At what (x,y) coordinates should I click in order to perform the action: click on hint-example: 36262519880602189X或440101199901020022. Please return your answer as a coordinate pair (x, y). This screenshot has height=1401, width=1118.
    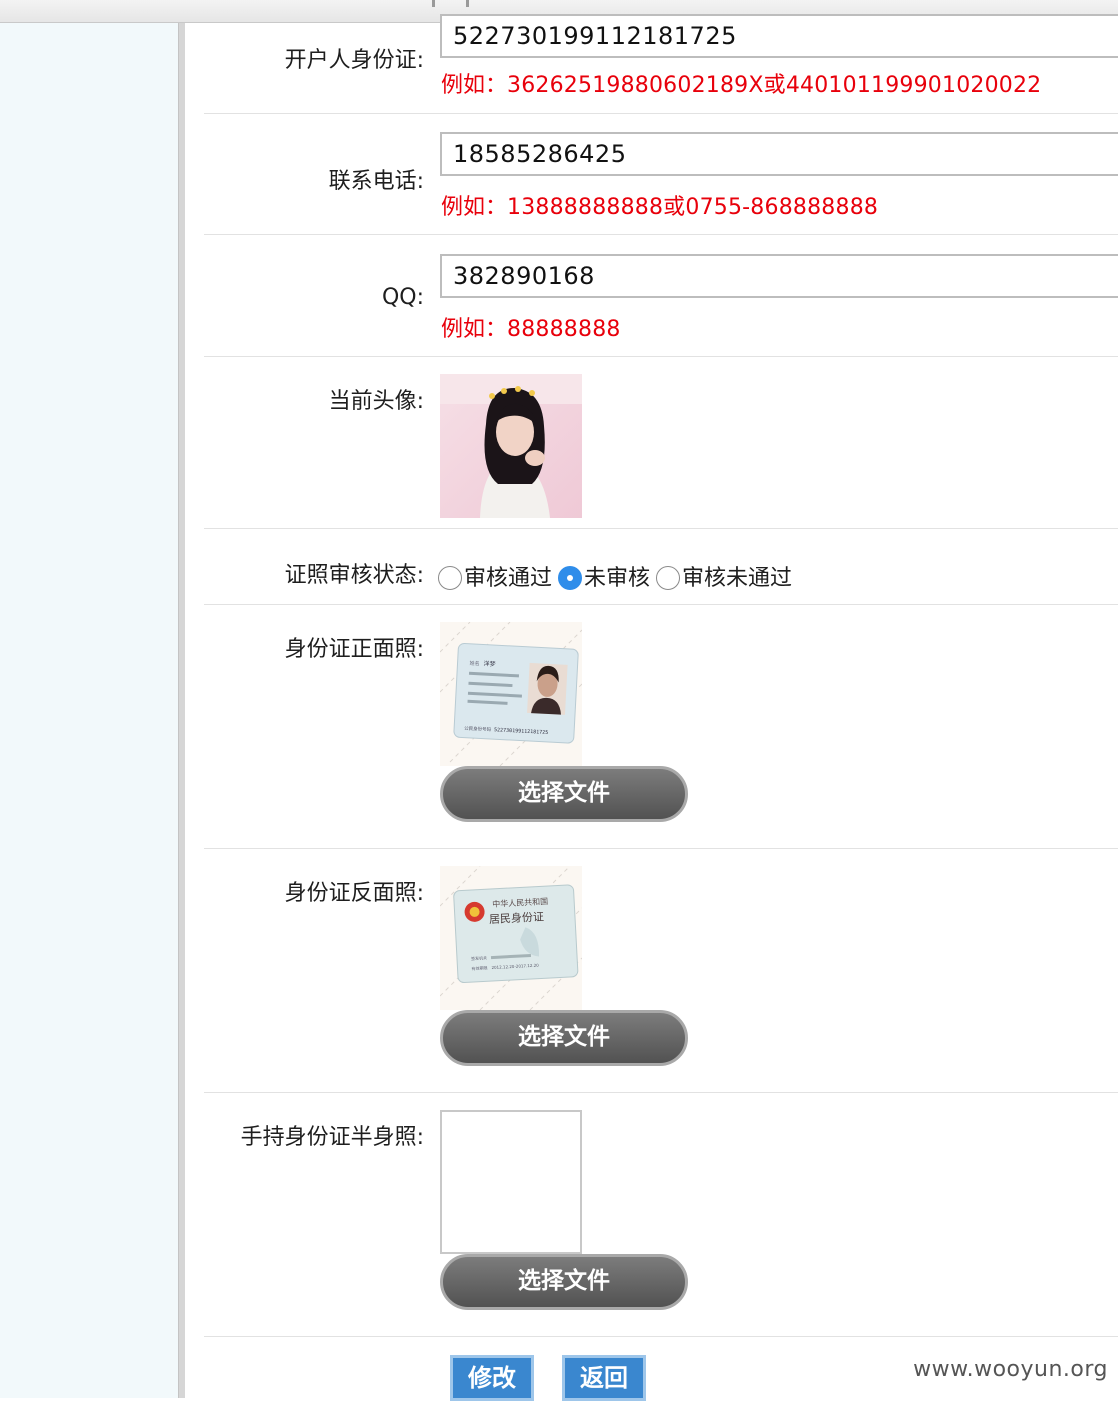
    Looking at the image, I should click on (774, 85).